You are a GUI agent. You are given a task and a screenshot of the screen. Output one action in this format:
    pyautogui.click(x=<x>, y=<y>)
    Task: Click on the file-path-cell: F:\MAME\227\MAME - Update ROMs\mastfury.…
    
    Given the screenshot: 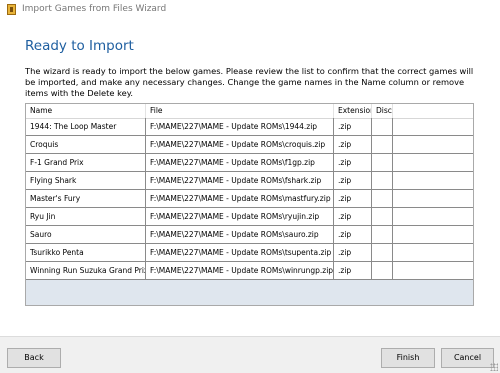 What is the action you would take?
    pyautogui.click(x=240, y=199)
    